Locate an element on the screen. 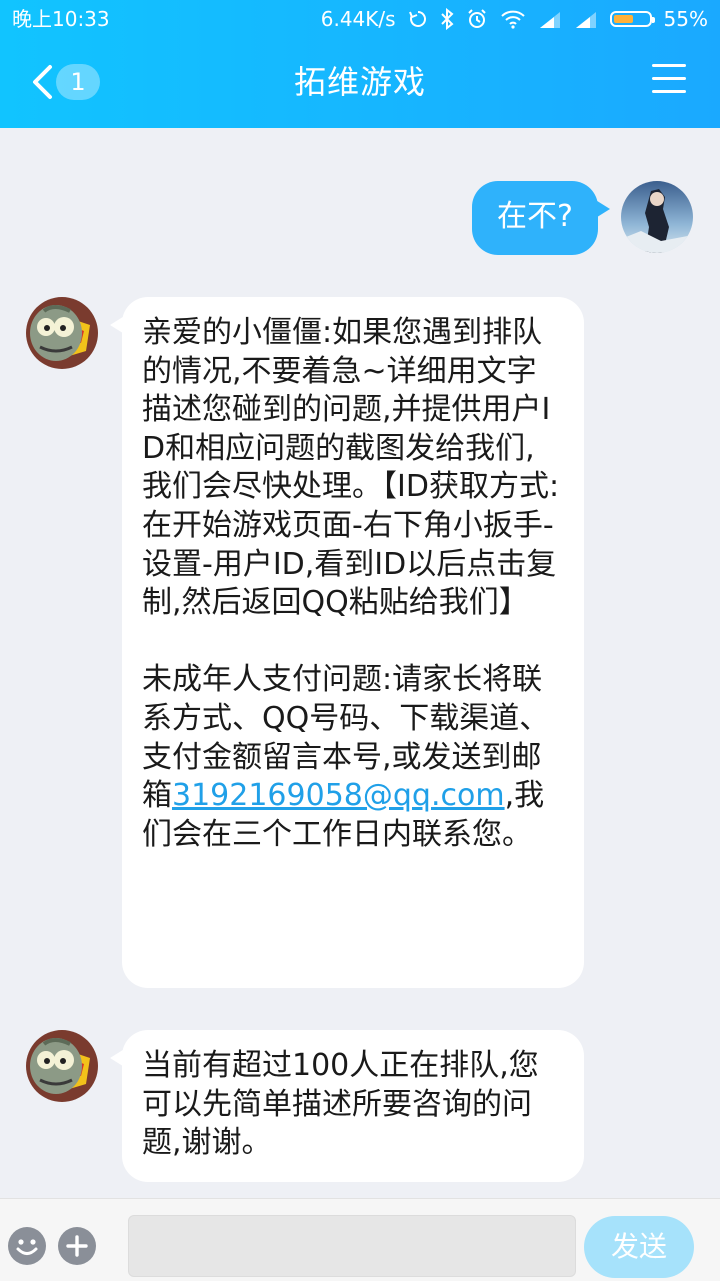  title-bar: 1 拓维游戏 is located at coordinates (360, 83).